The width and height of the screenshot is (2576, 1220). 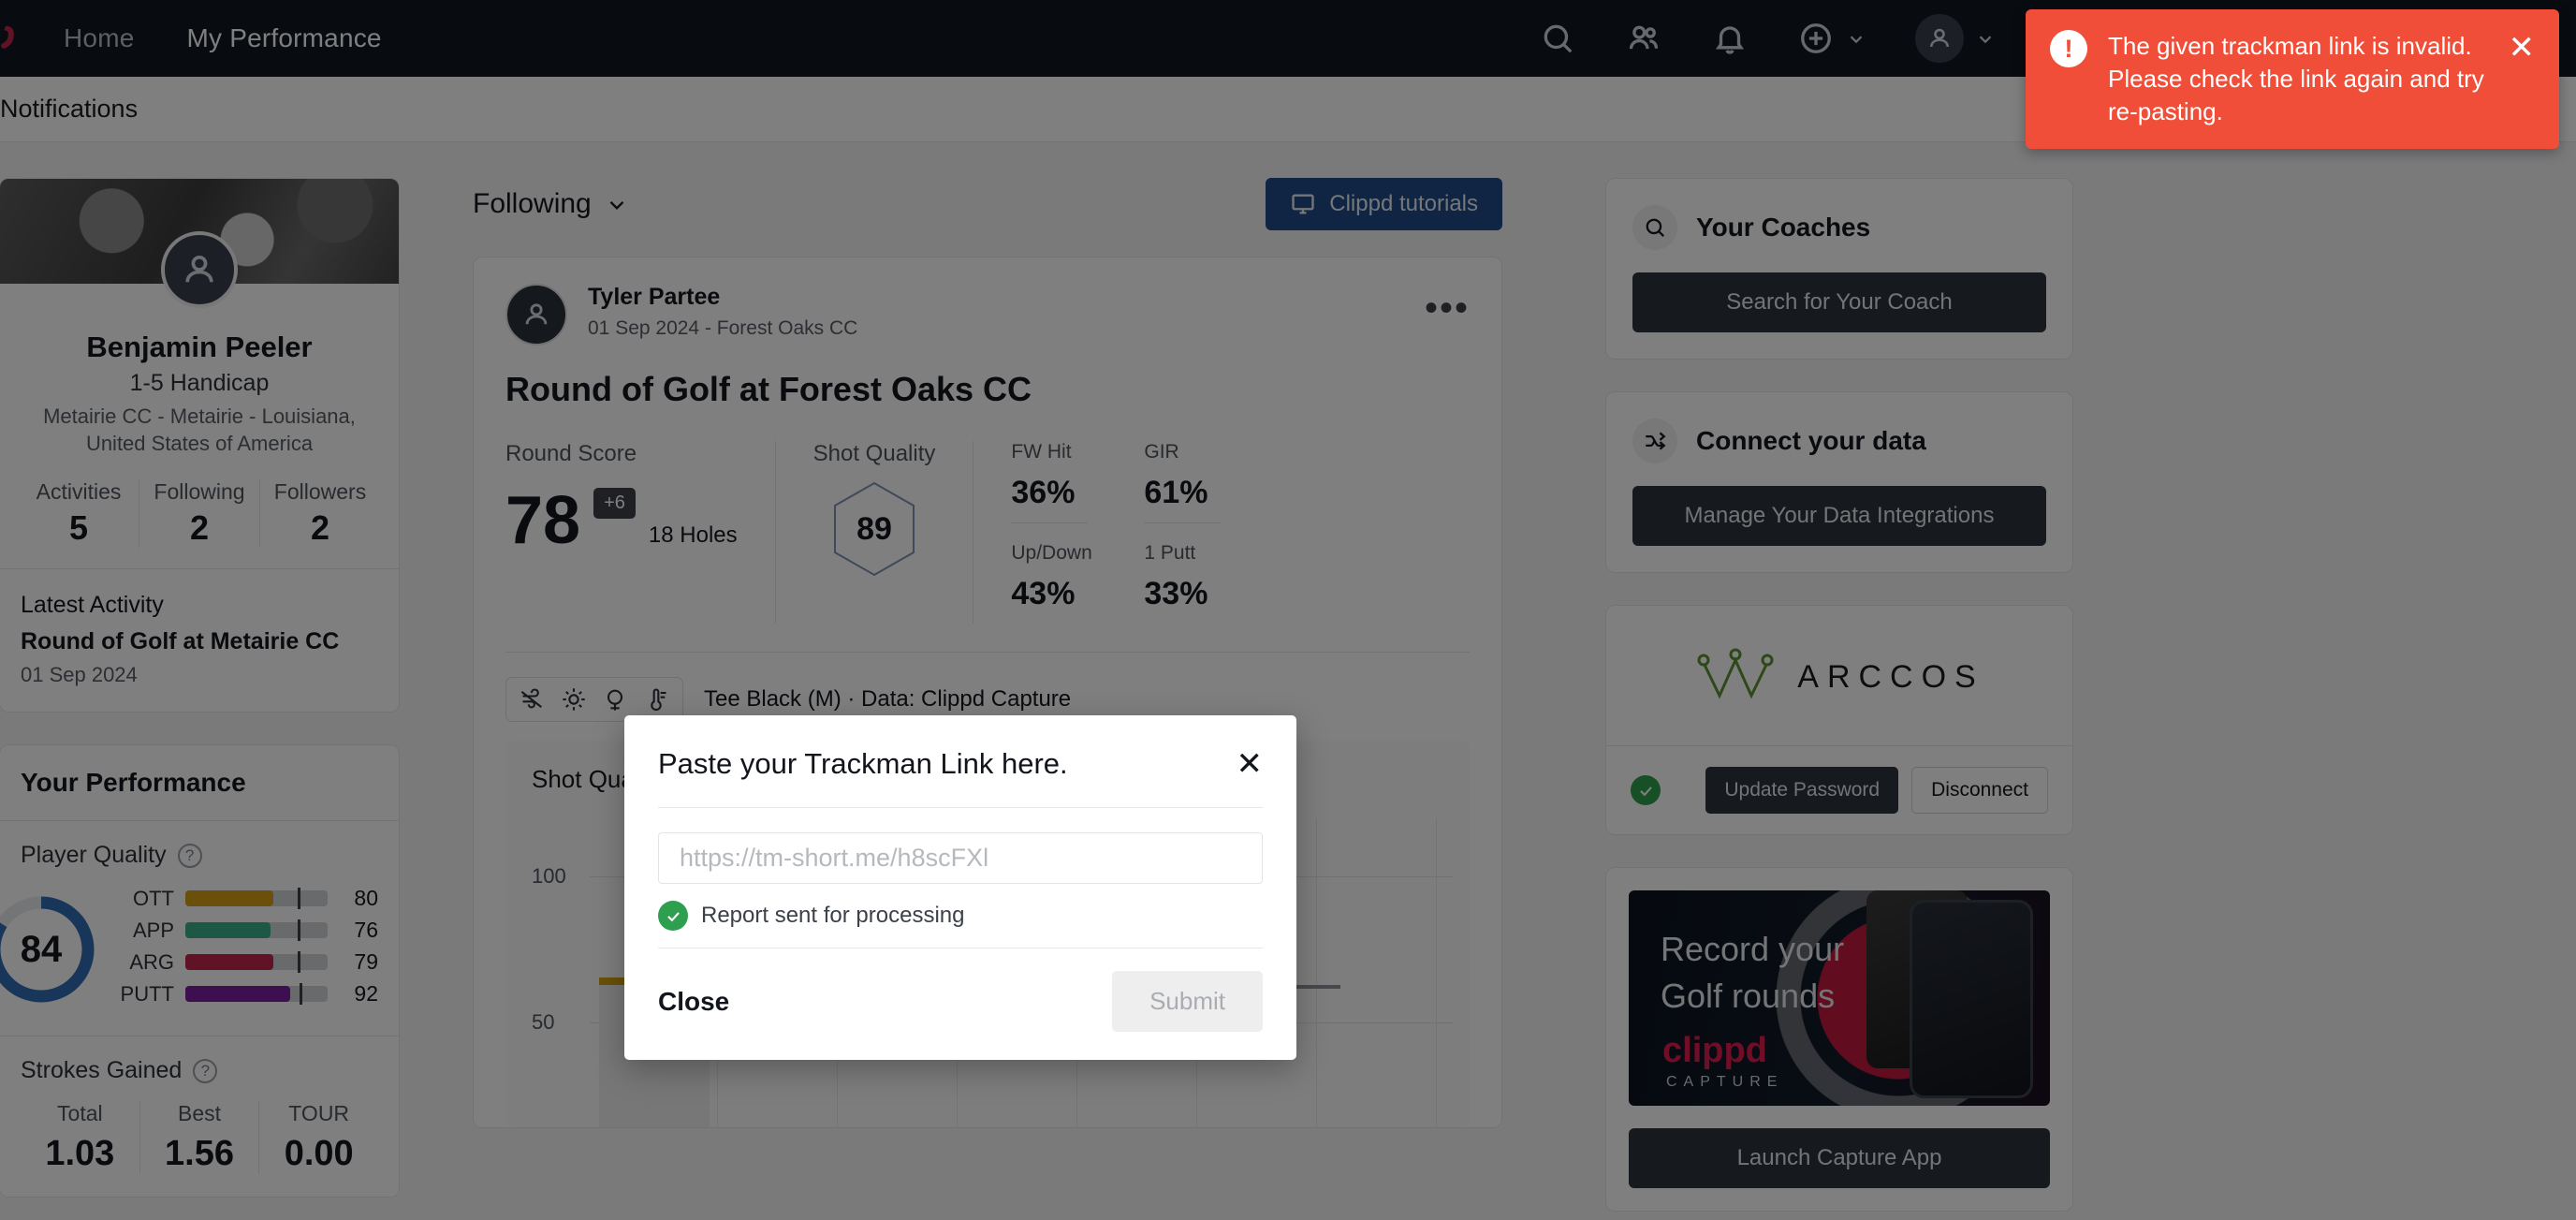 I want to click on modal-header: Paste your Trackman Link here. ✕, so click(x=960, y=748).